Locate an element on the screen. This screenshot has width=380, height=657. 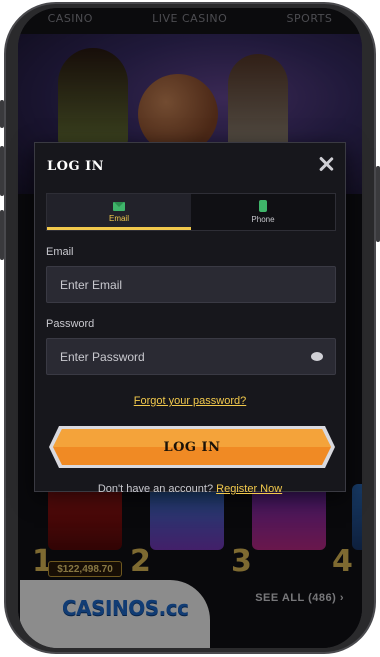
password-label: Password is located at coordinates (70, 324).